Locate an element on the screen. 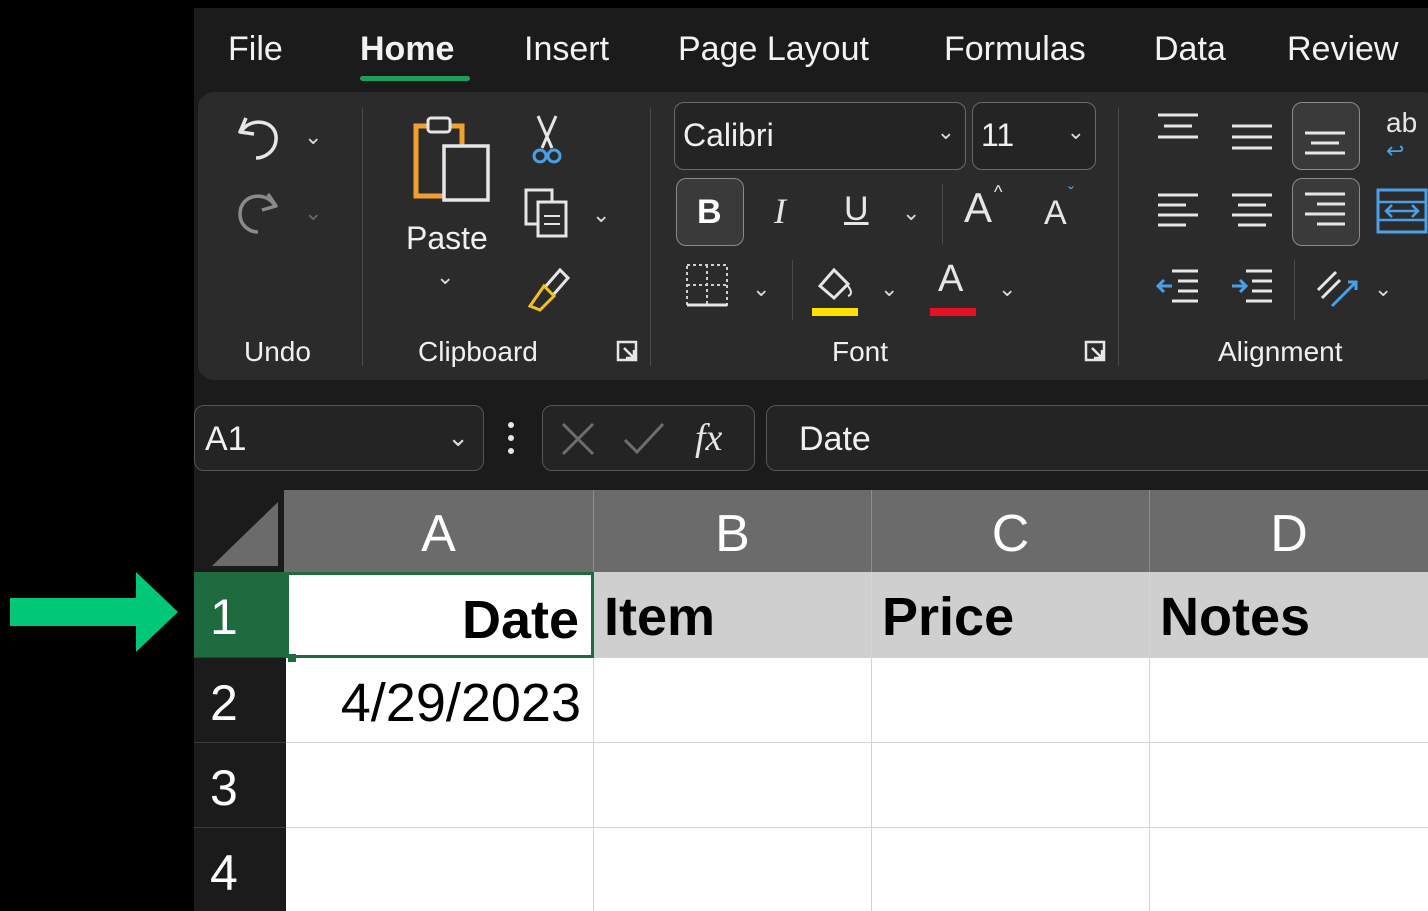  bold-button: B is located at coordinates (710, 212).